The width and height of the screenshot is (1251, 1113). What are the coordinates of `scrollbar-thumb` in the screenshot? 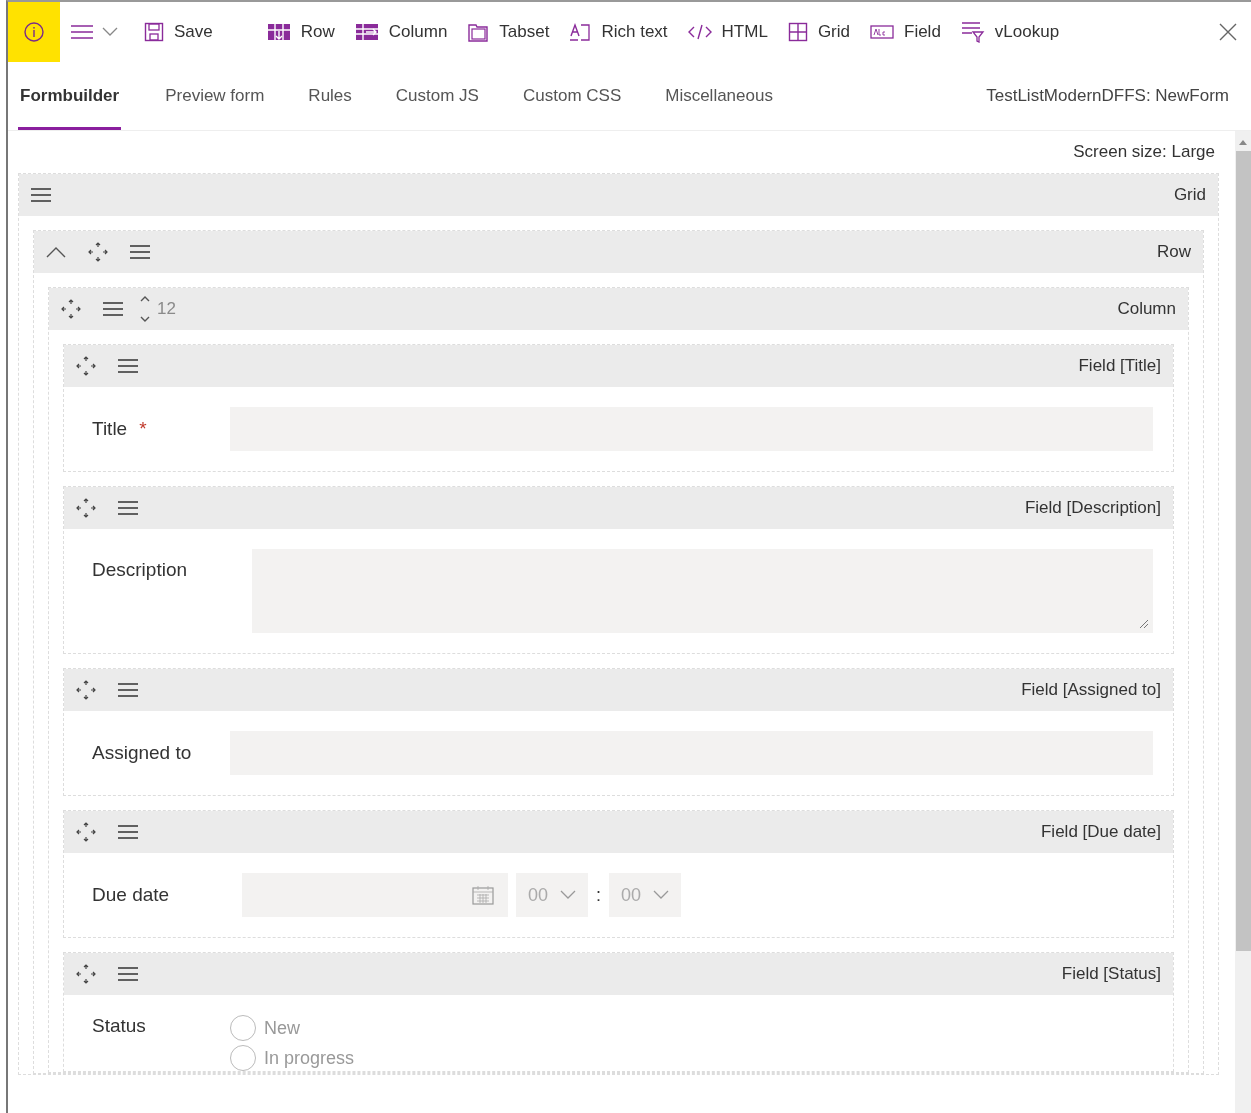 It's located at (1243, 551).